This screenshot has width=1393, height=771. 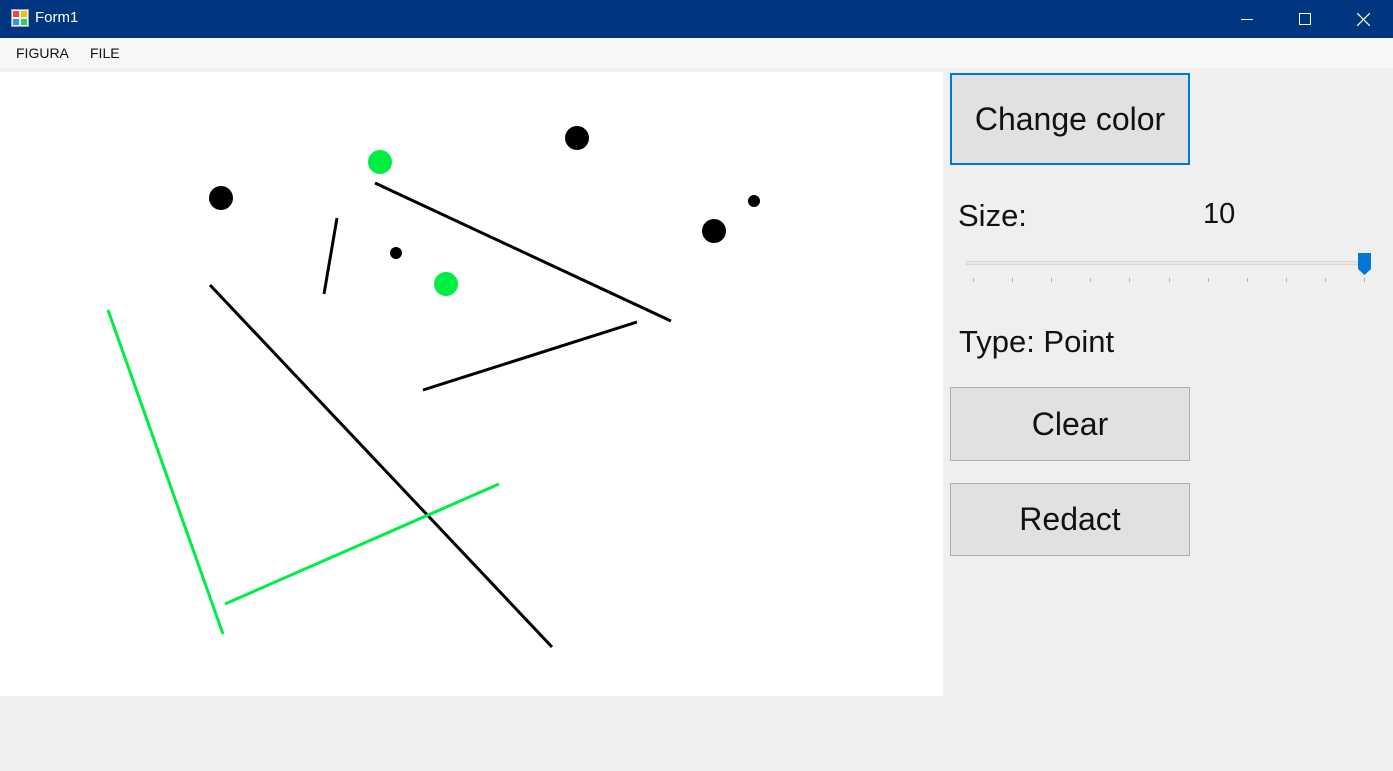 I want to click on slider-track, so click(x=1168, y=263).